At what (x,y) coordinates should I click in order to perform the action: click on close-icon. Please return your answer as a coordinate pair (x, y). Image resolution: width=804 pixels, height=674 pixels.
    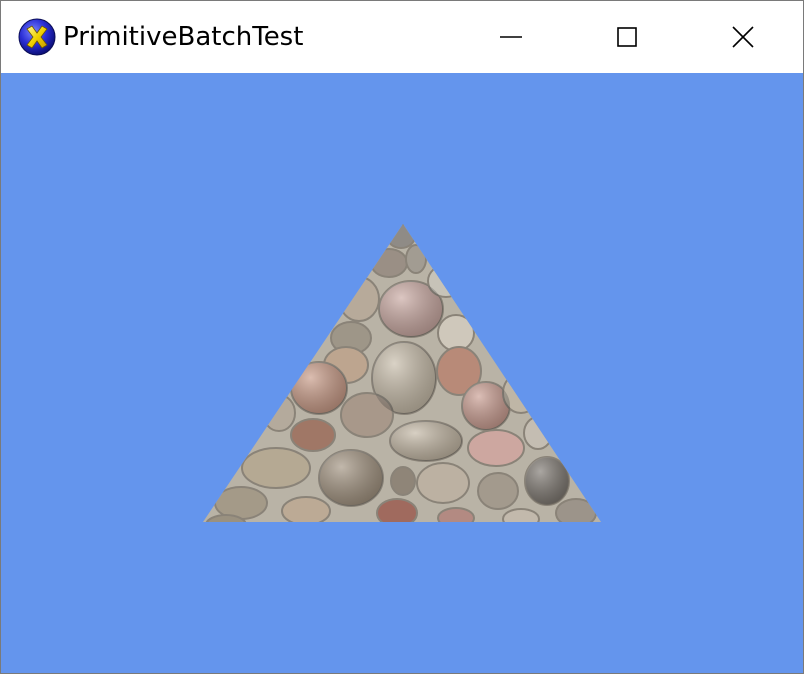
    Looking at the image, I should click on (743, 37).